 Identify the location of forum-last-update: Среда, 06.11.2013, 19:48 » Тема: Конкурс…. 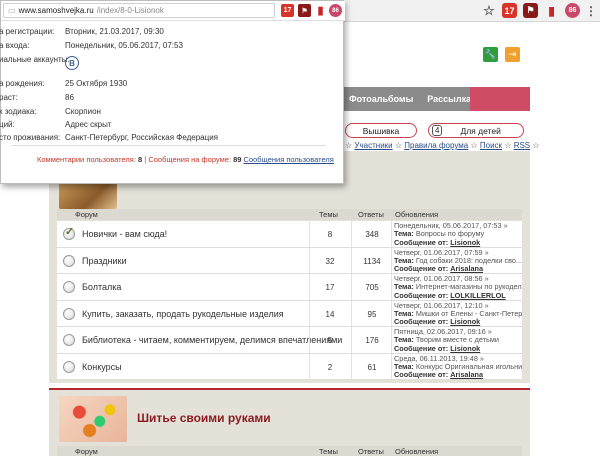
(458, 367).